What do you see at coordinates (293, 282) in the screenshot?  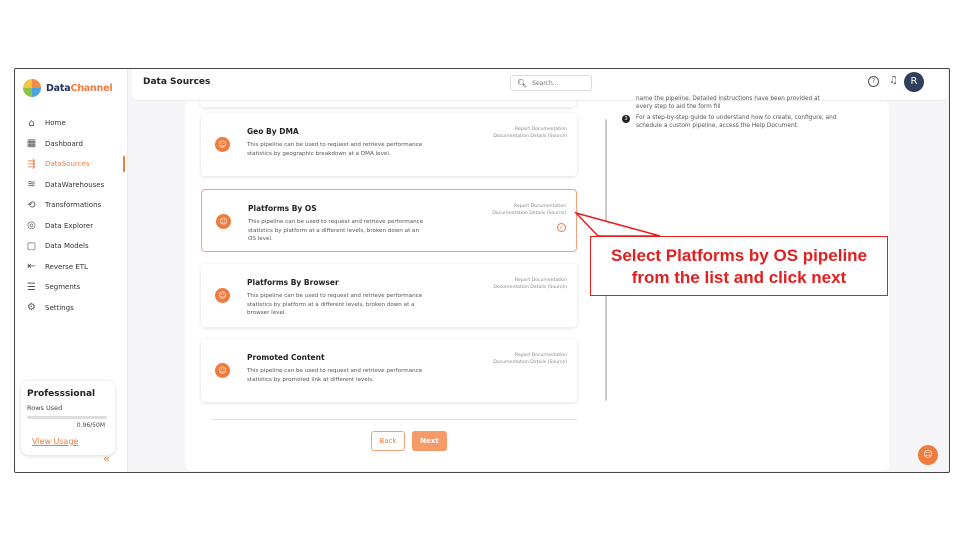 I see `pipeline-title: Platforms By Browser` at bounding box center [293, 282].